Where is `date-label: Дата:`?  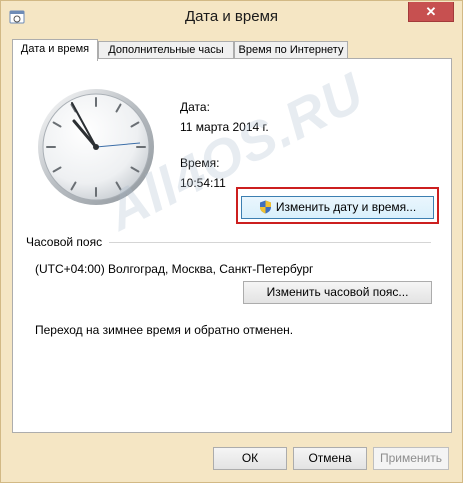 date-label: Дата: is located at coordinates (195, 107).